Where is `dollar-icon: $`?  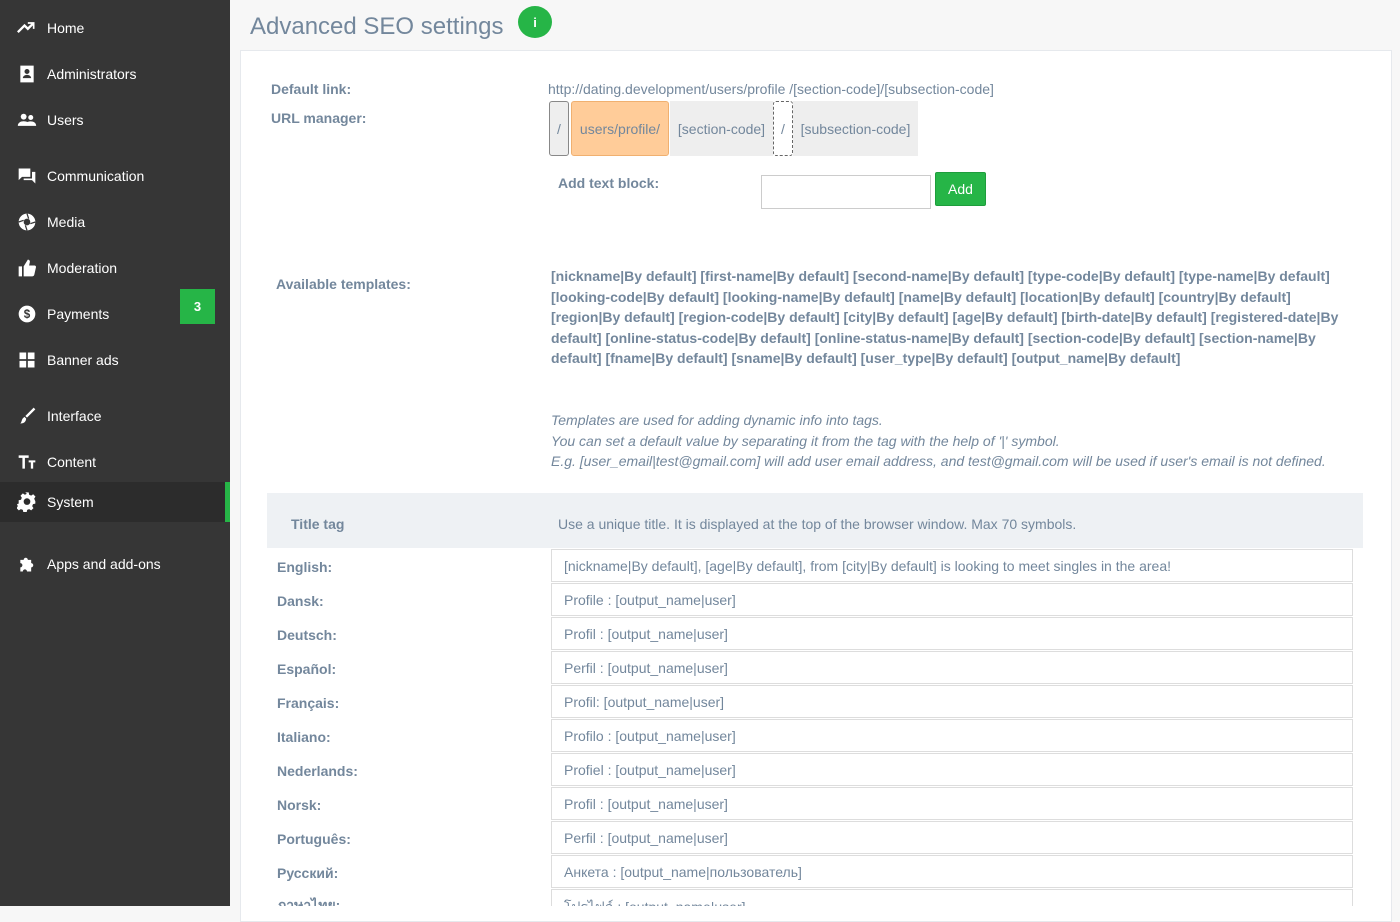 dollar-icon: $ is located at coordinates (27, 314).